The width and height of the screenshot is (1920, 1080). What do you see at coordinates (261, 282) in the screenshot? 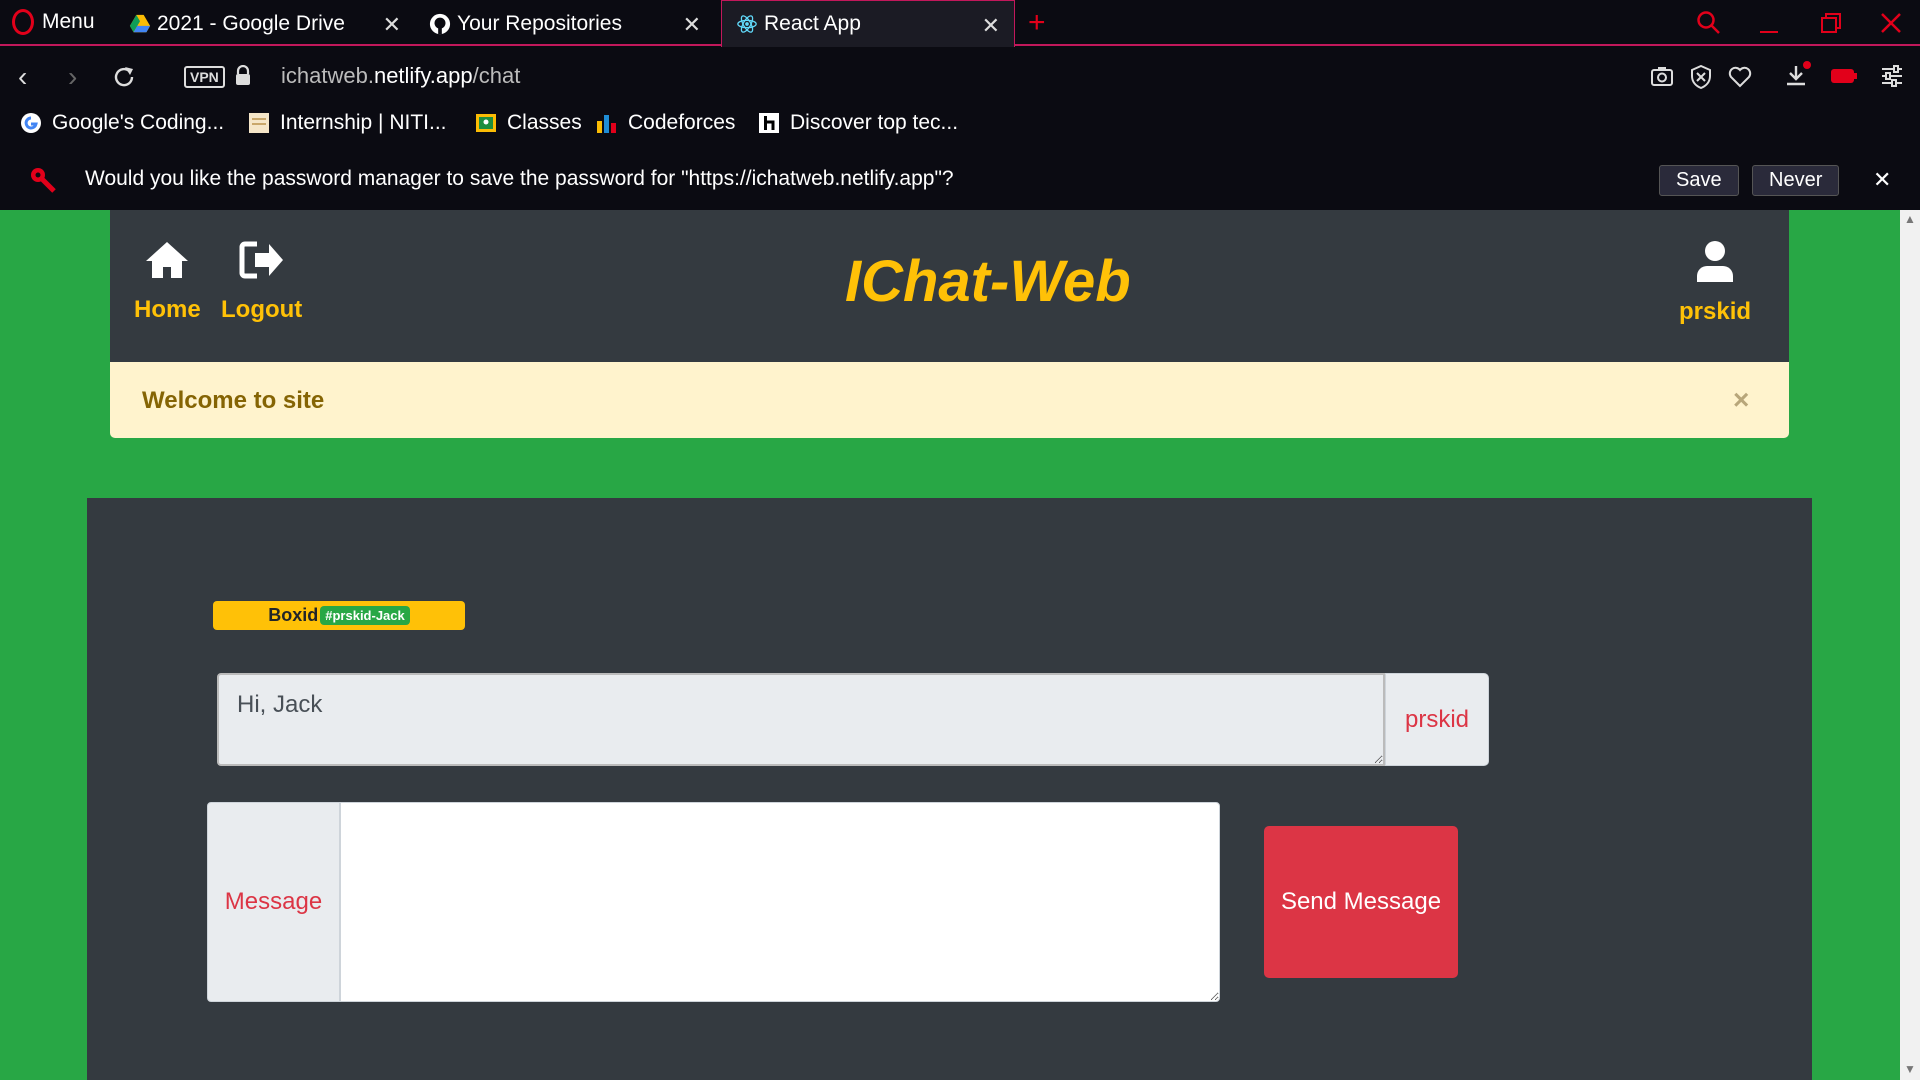
I see `nav-logout-link: Logout` at bounding box center [261, 282].